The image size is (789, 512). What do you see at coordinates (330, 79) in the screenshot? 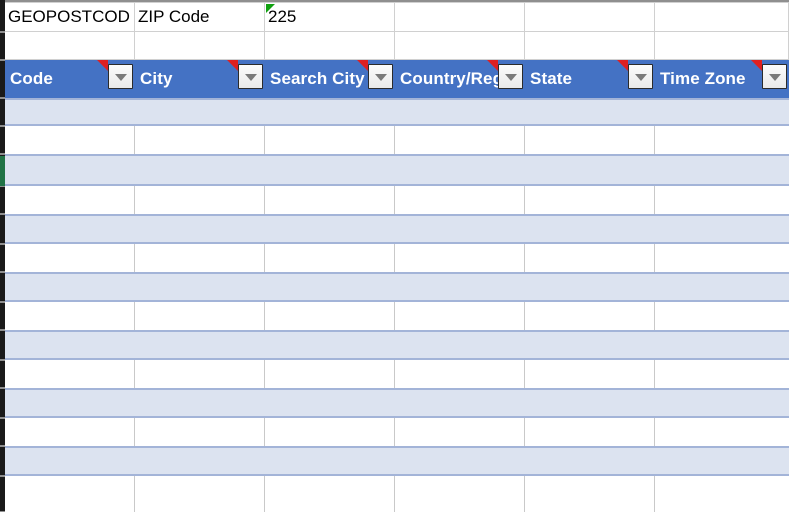
I see `column-header-search-city: Search City` at bounding box center [330, 79].